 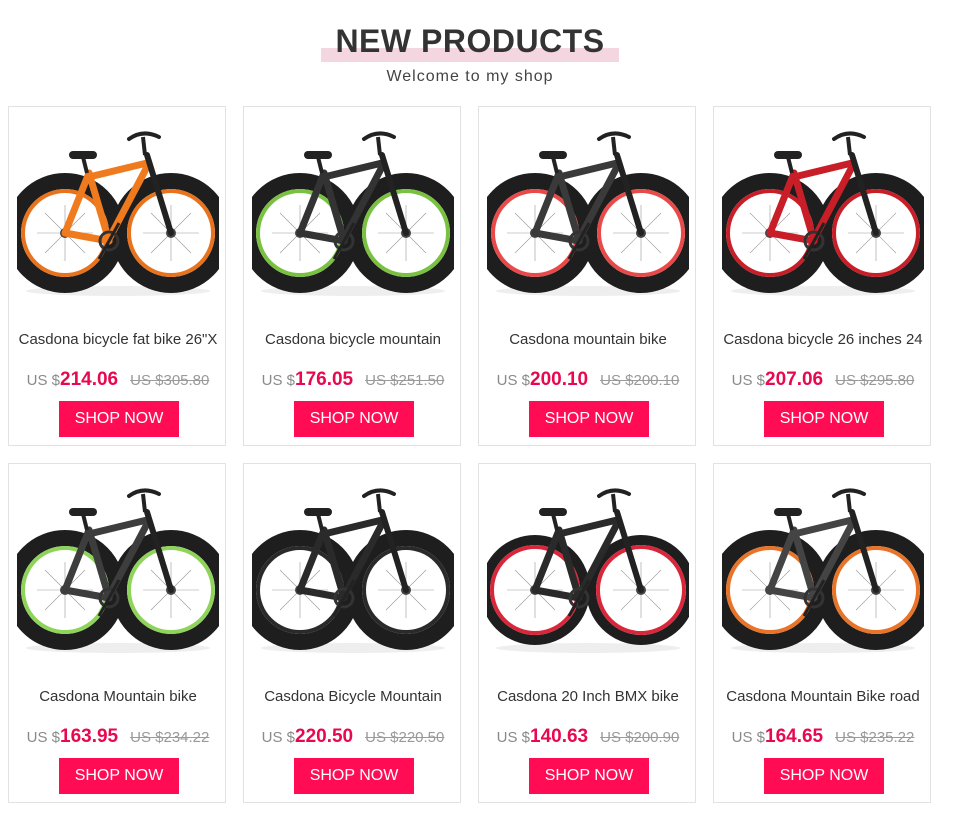 I want to click on section-title: NEW PRODUCTS, so click(x=470, y=42).